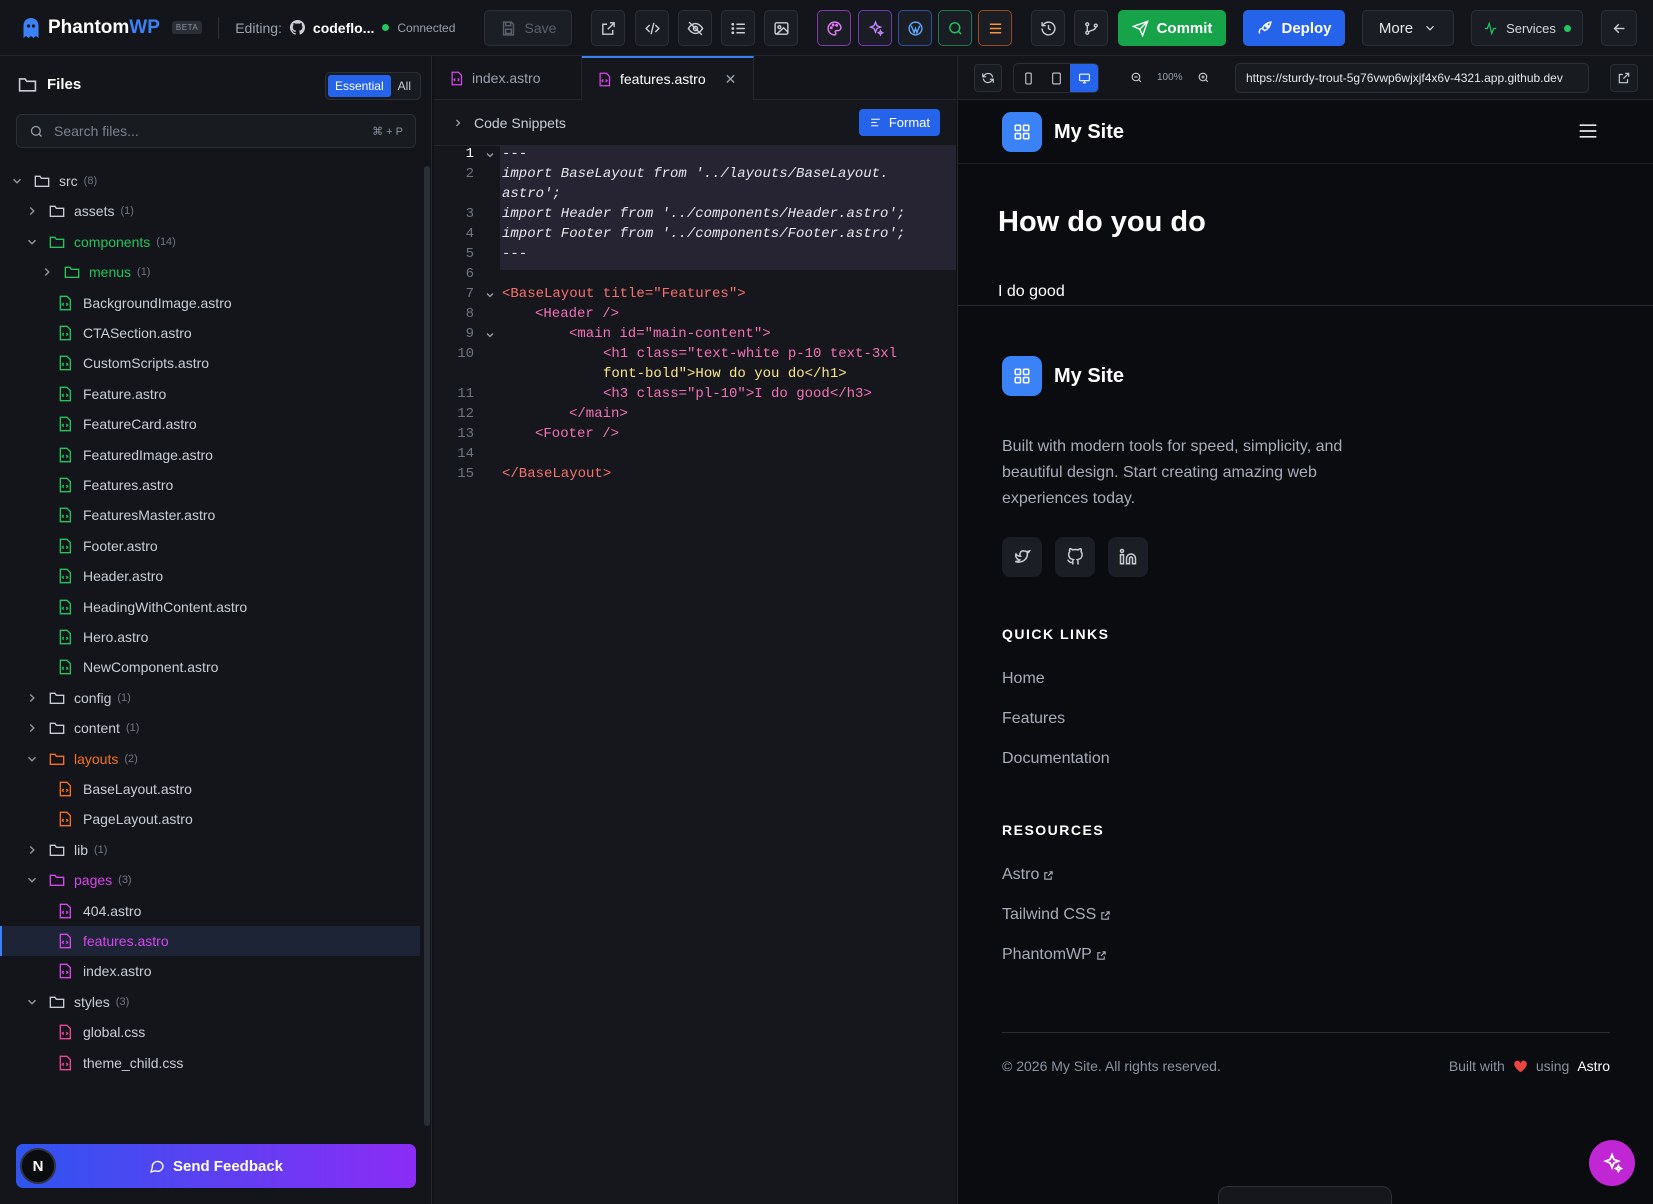  I want to click on tree-file: global.css, so click(210, 1032).